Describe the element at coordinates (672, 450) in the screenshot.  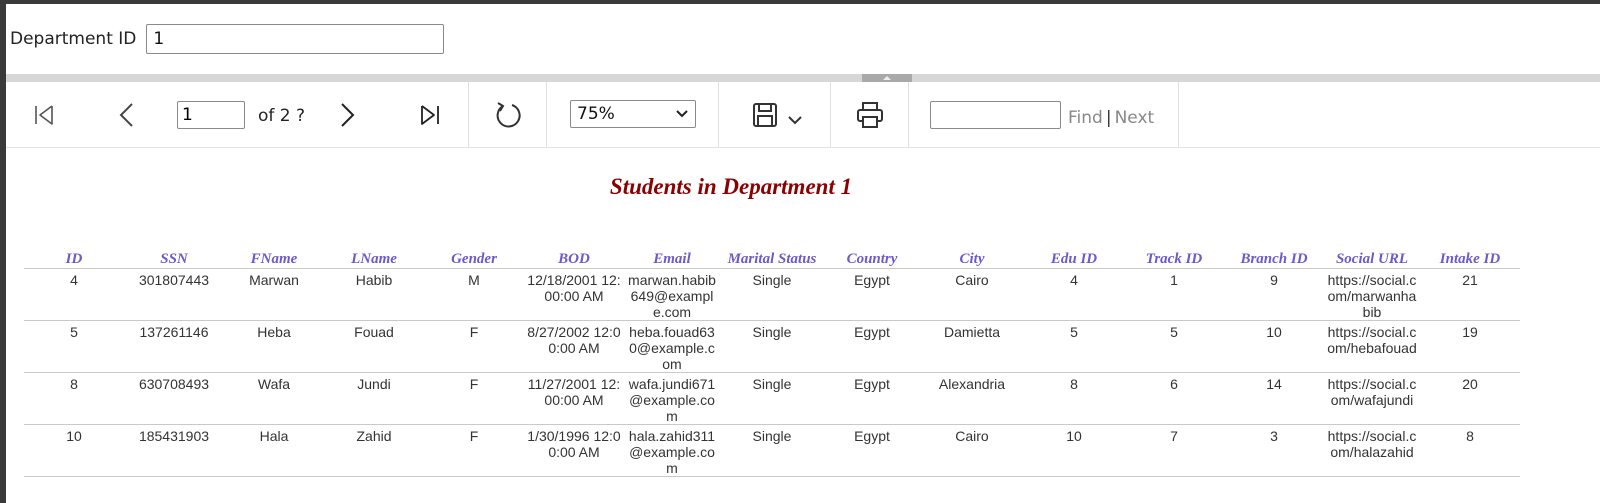
I see `table-cell: hala.zahid311@example.com` at that location.